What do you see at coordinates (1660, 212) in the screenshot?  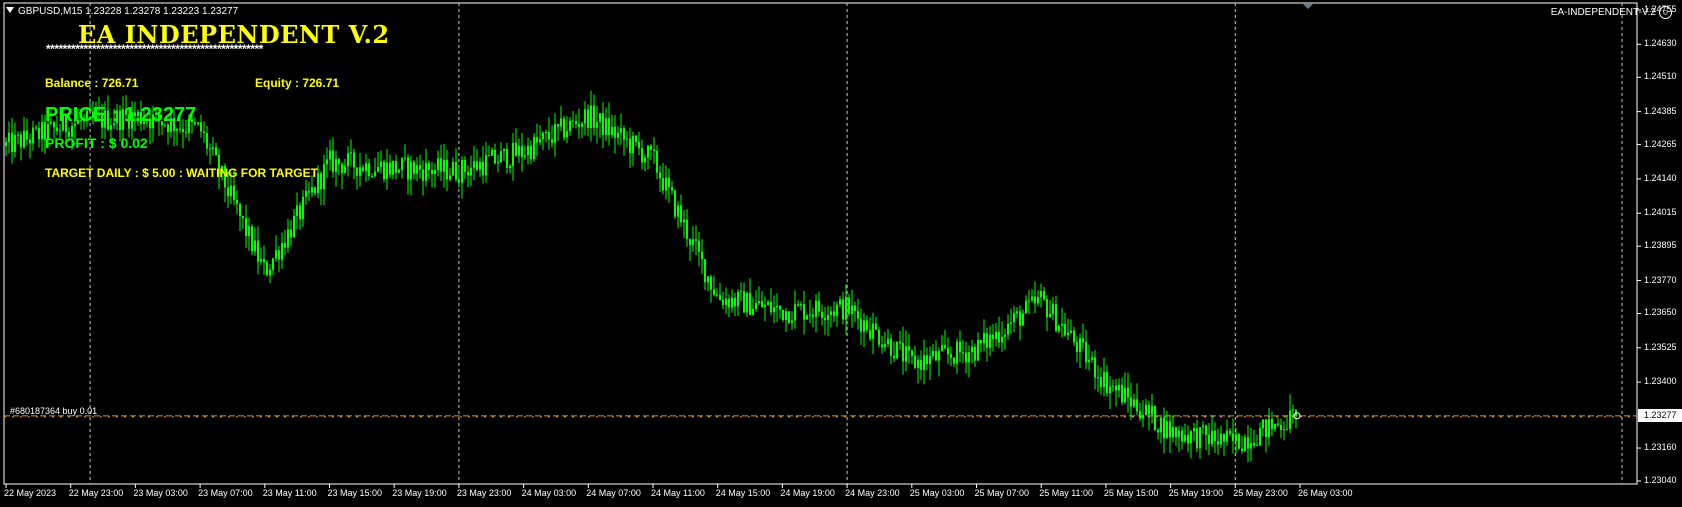 I see `price-axis-label: 1.24015` at bounding box center [1660, 212].